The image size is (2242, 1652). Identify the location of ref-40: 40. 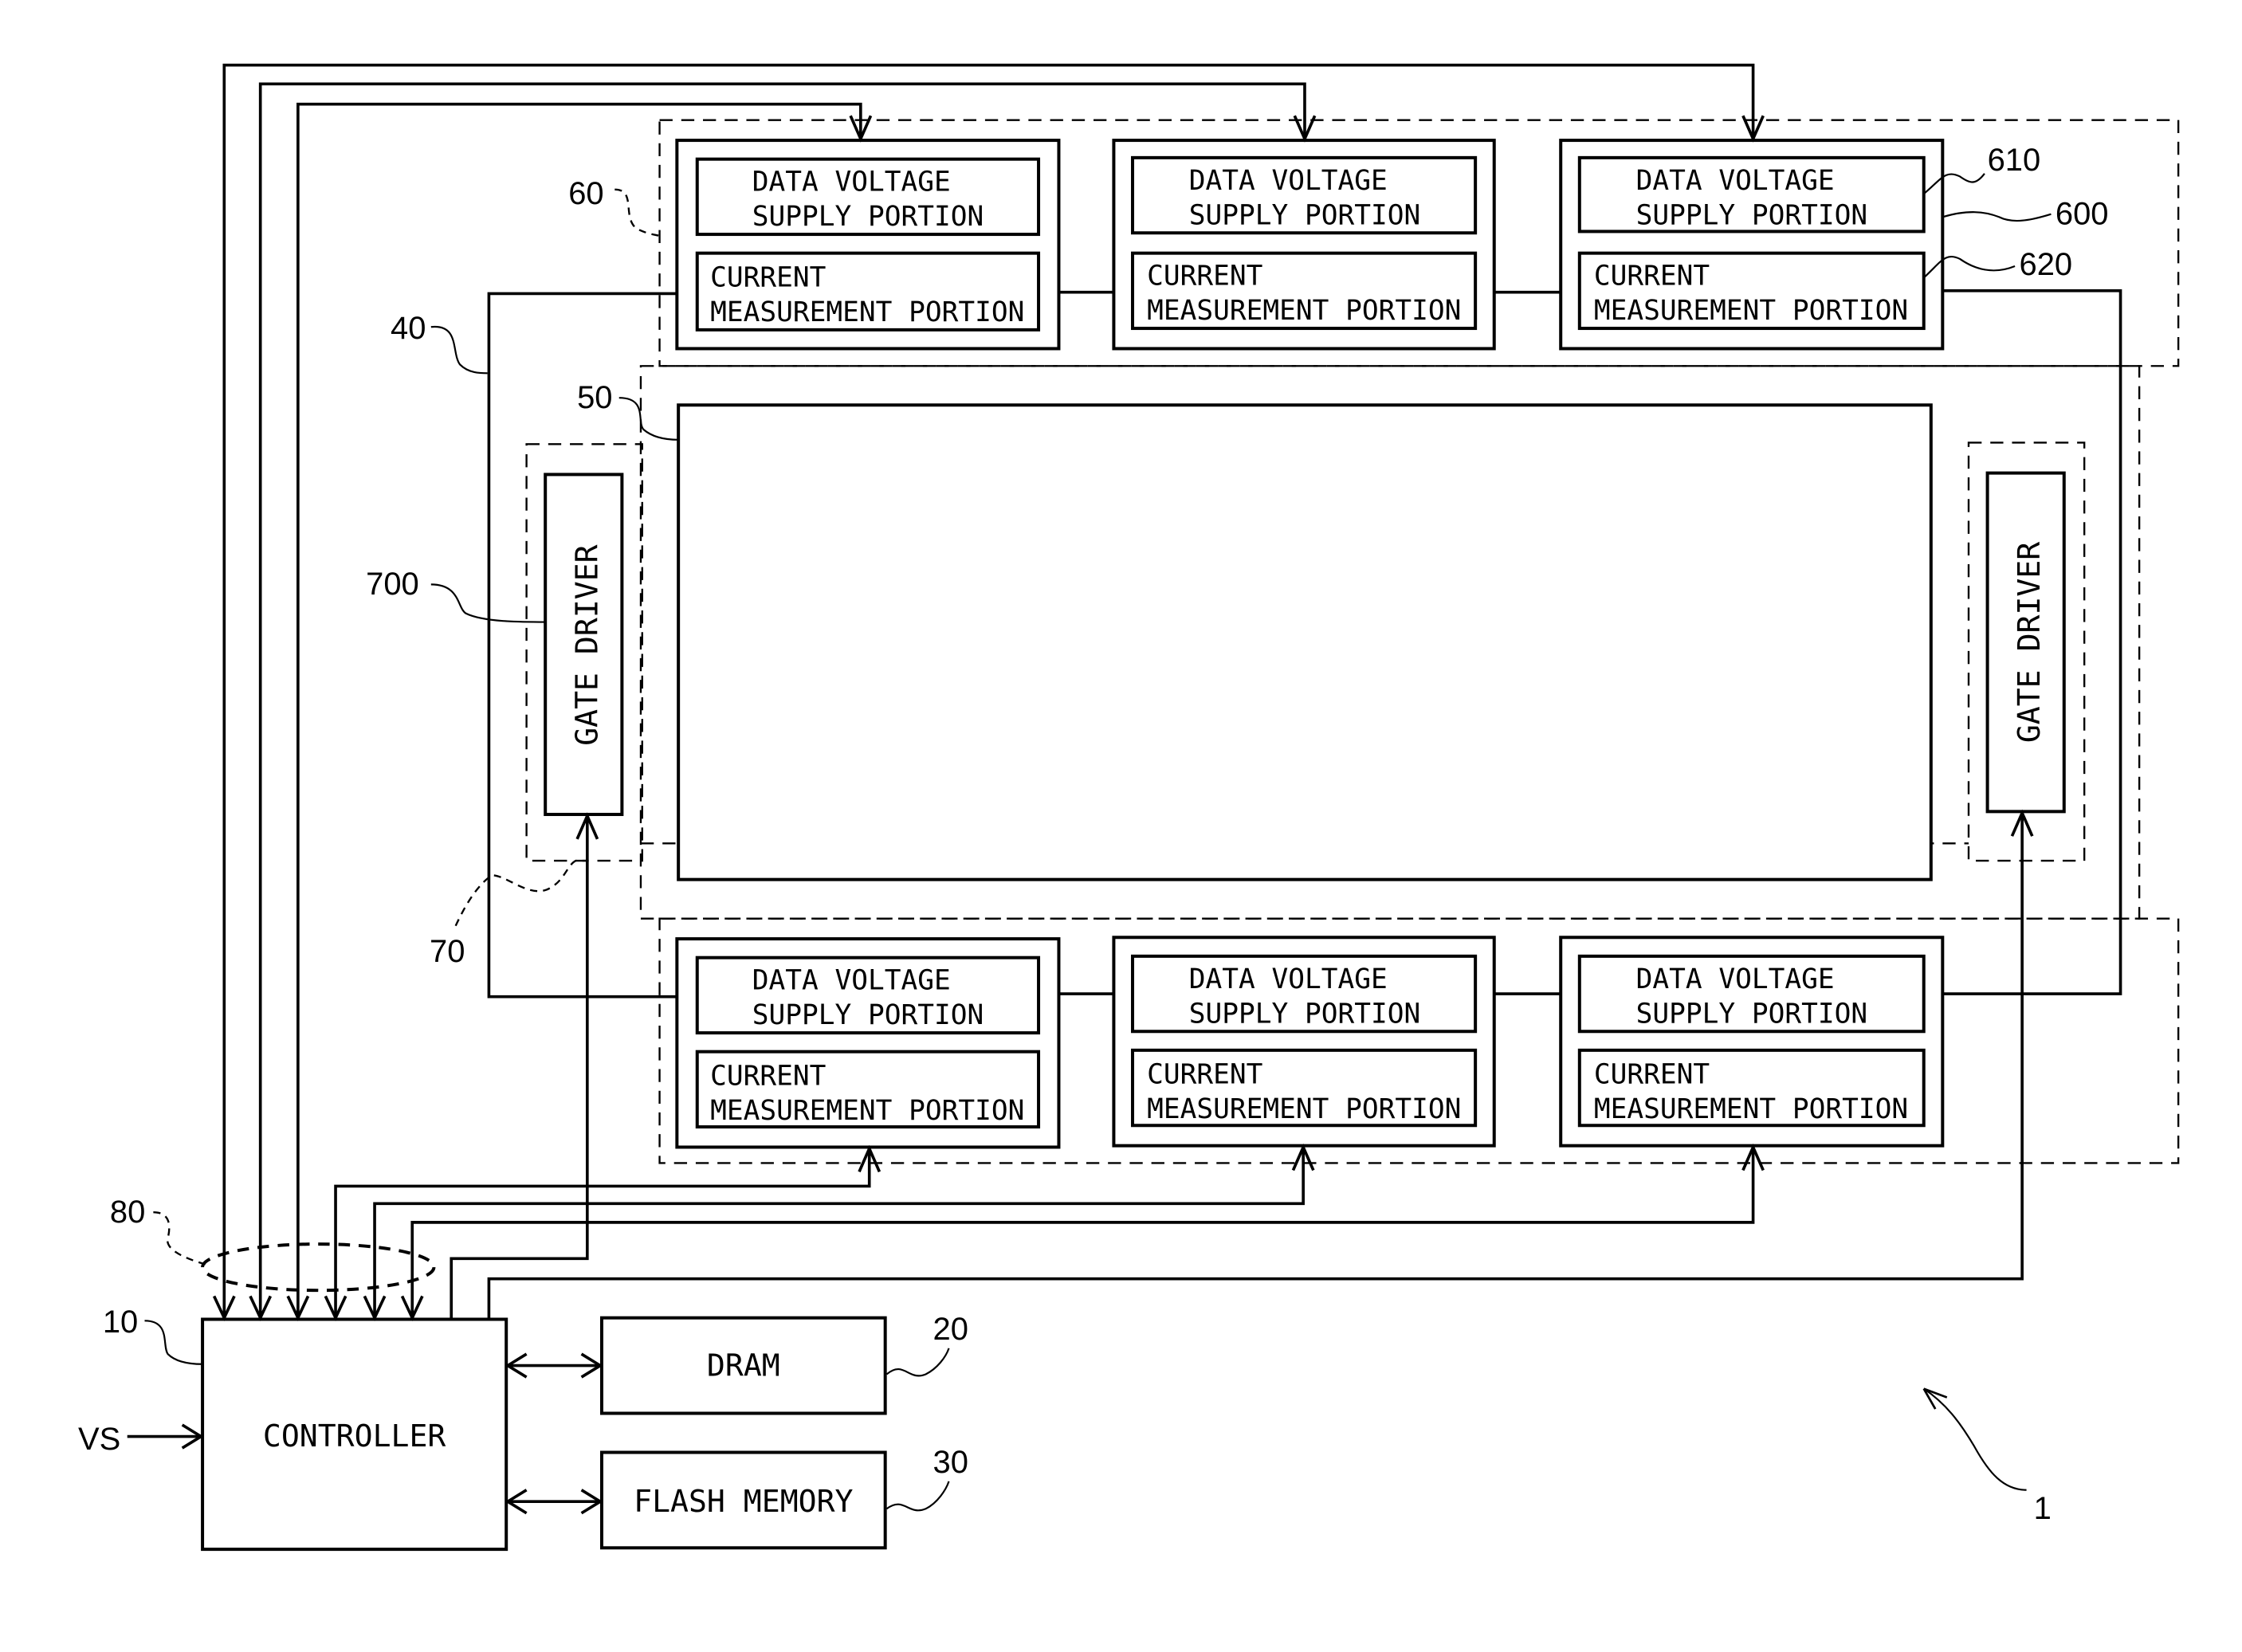
(408, 328).